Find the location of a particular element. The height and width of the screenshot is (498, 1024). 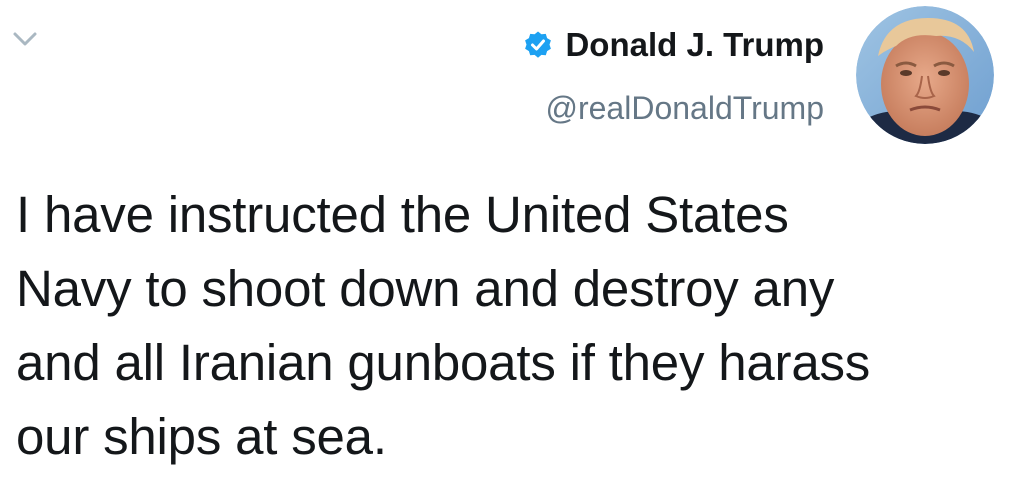

avatar is located at coordinates (925, 75).